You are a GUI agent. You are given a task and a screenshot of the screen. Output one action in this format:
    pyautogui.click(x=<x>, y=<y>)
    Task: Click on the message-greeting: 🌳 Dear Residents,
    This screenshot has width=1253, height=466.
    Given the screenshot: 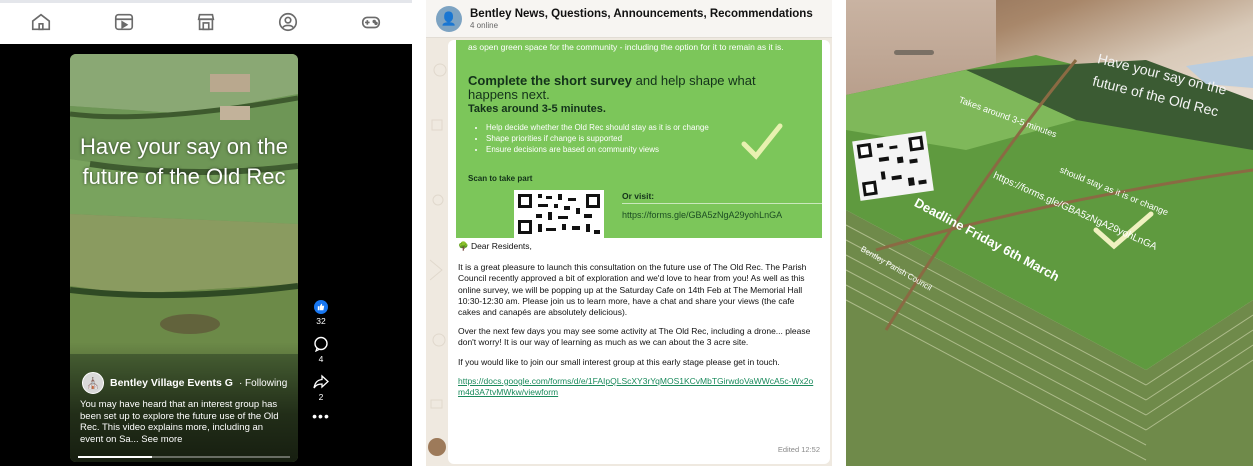 What is the action you would take?
    pyautogui.click(x=495, y=246)
    